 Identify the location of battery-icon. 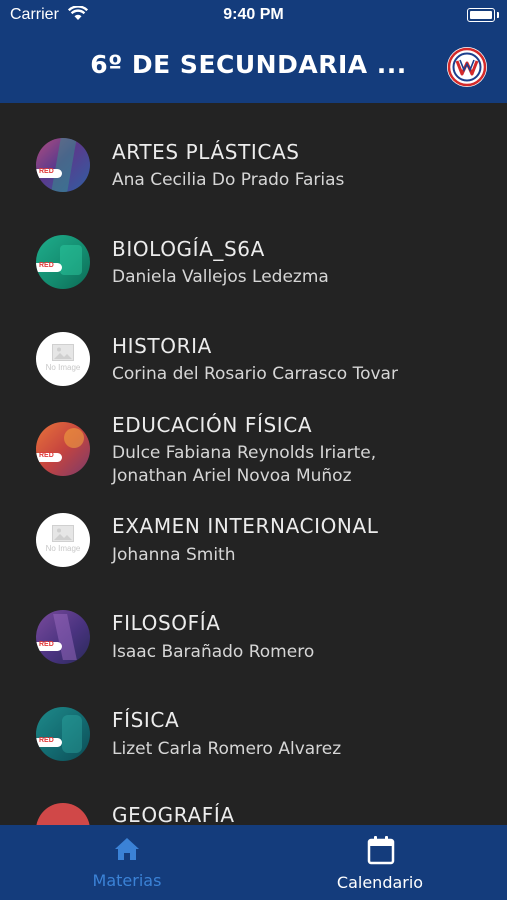
(483, 15).